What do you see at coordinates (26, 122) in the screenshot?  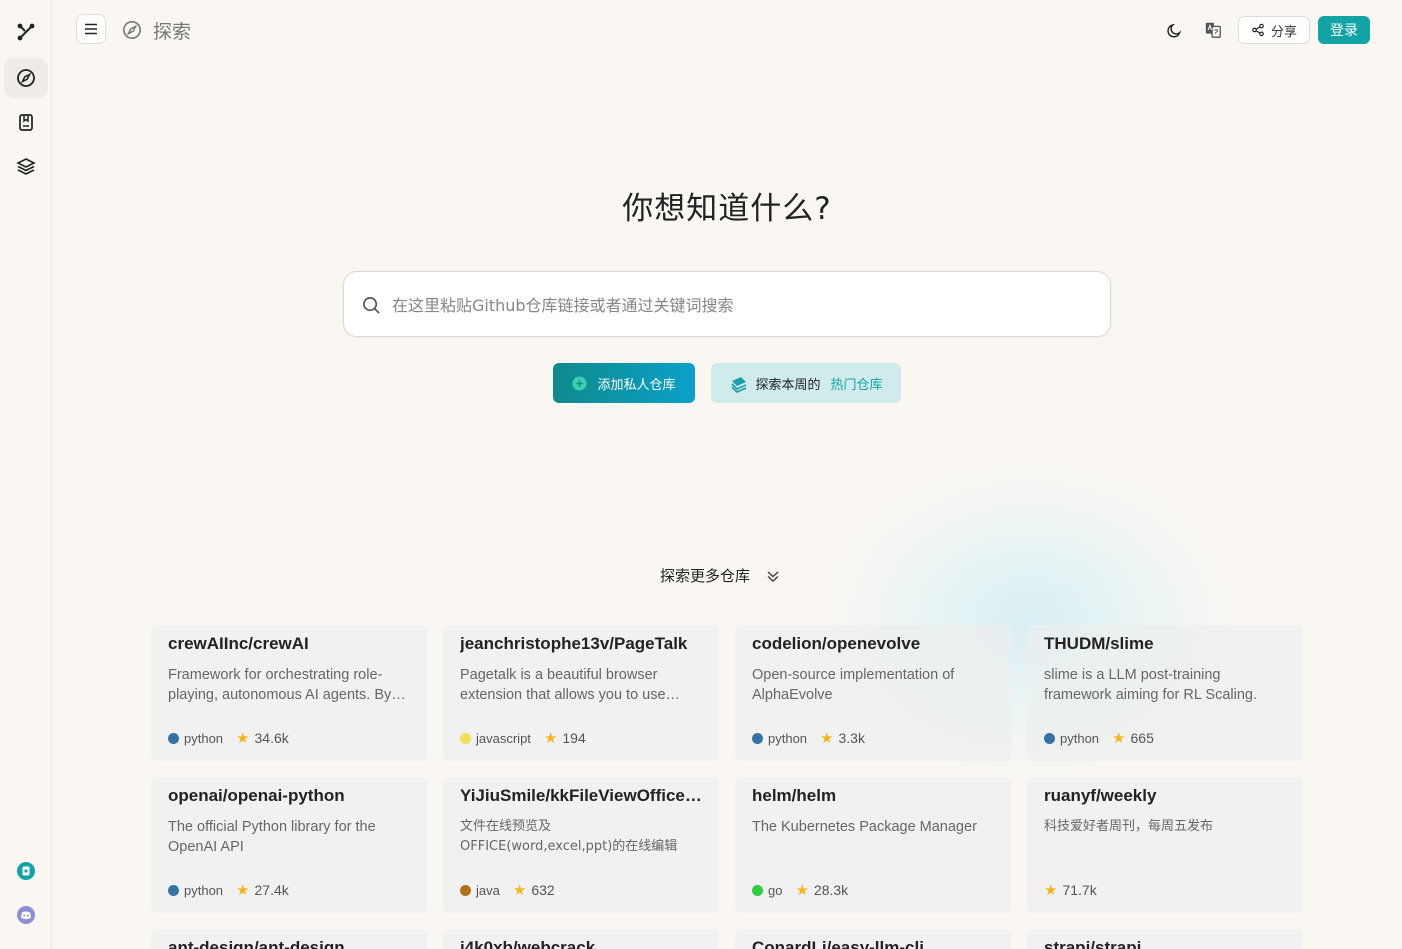 I see `repo-book-icon` at bounding box center [26, 122].